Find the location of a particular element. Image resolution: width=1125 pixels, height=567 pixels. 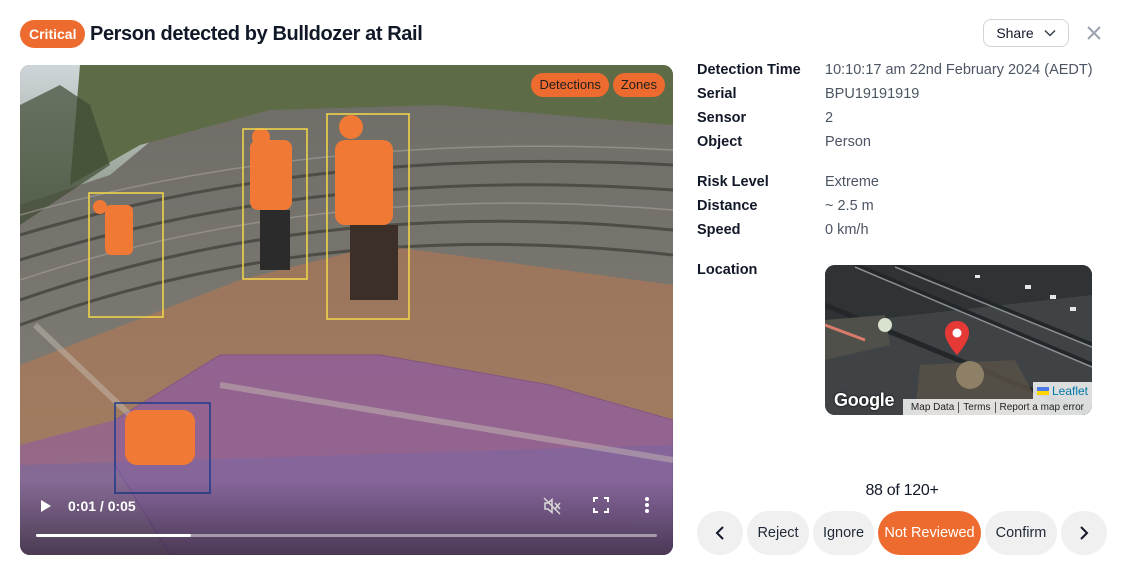

progress-track is located at coordinates (346, 535).